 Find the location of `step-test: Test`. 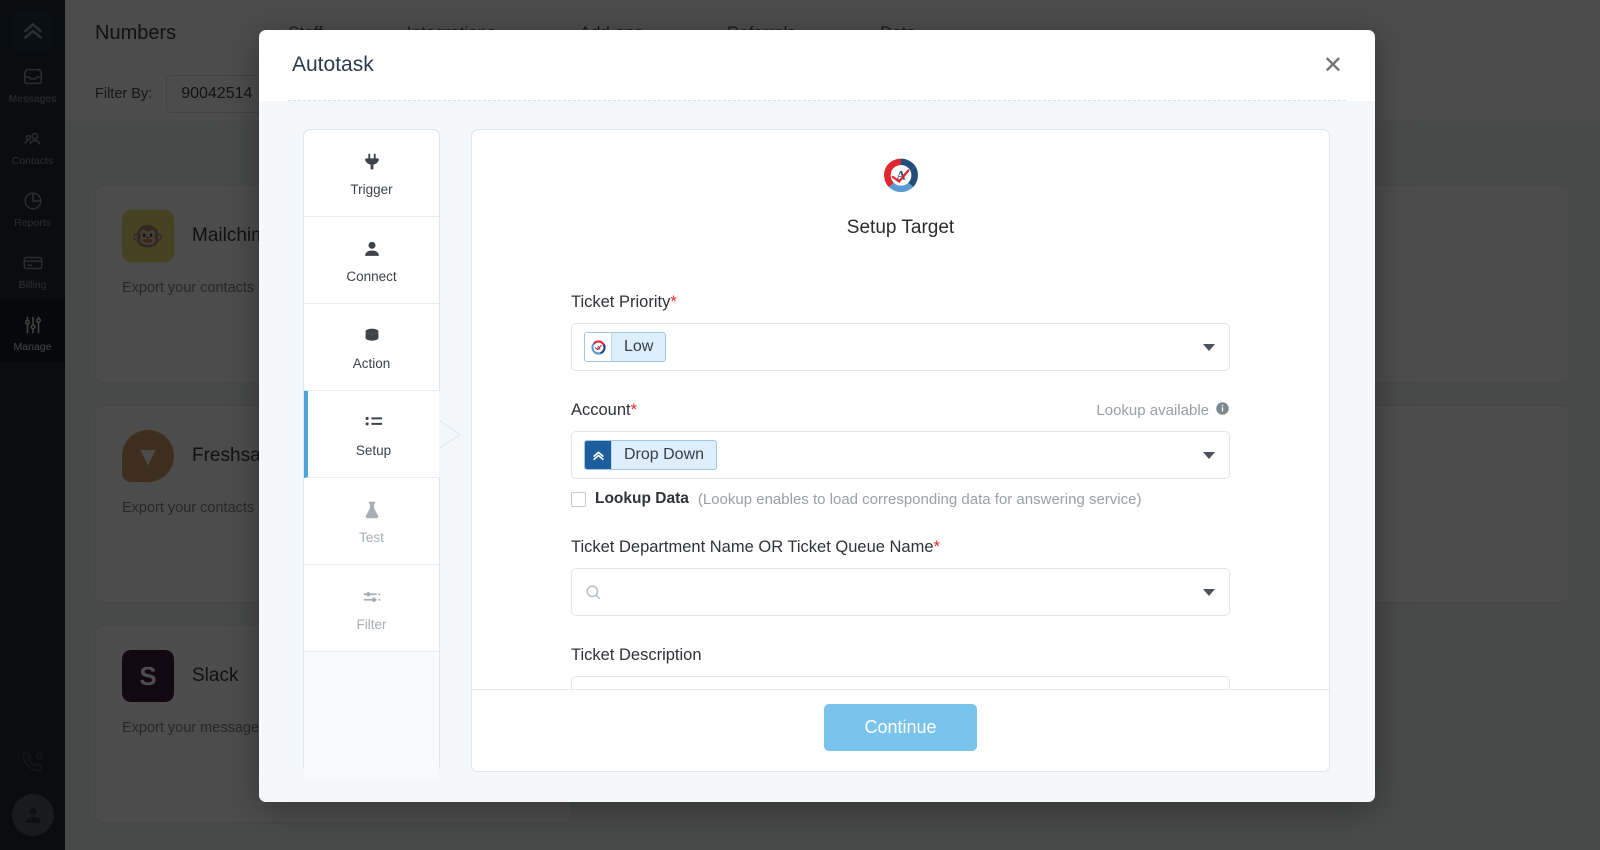

step-test: Test is located at coordinates (371, 521).